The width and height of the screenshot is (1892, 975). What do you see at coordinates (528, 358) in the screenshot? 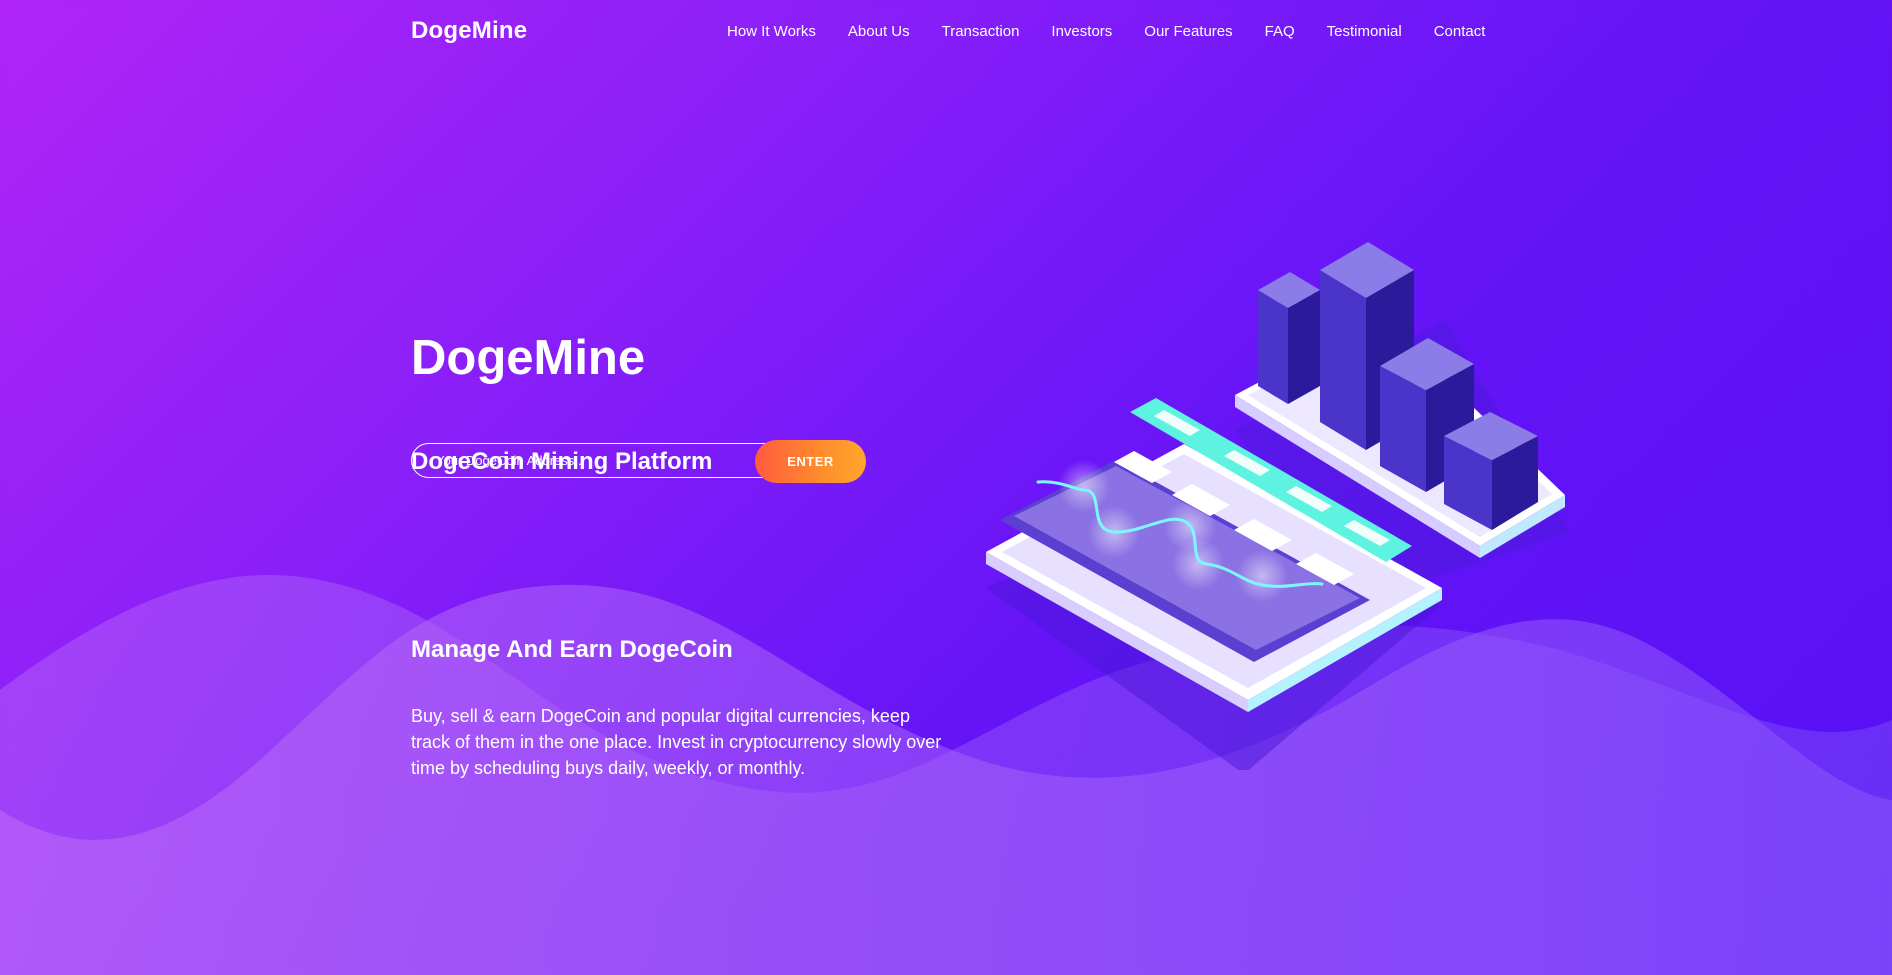
I see `hero-title: DogeMine` at bounding box center [528, 358].